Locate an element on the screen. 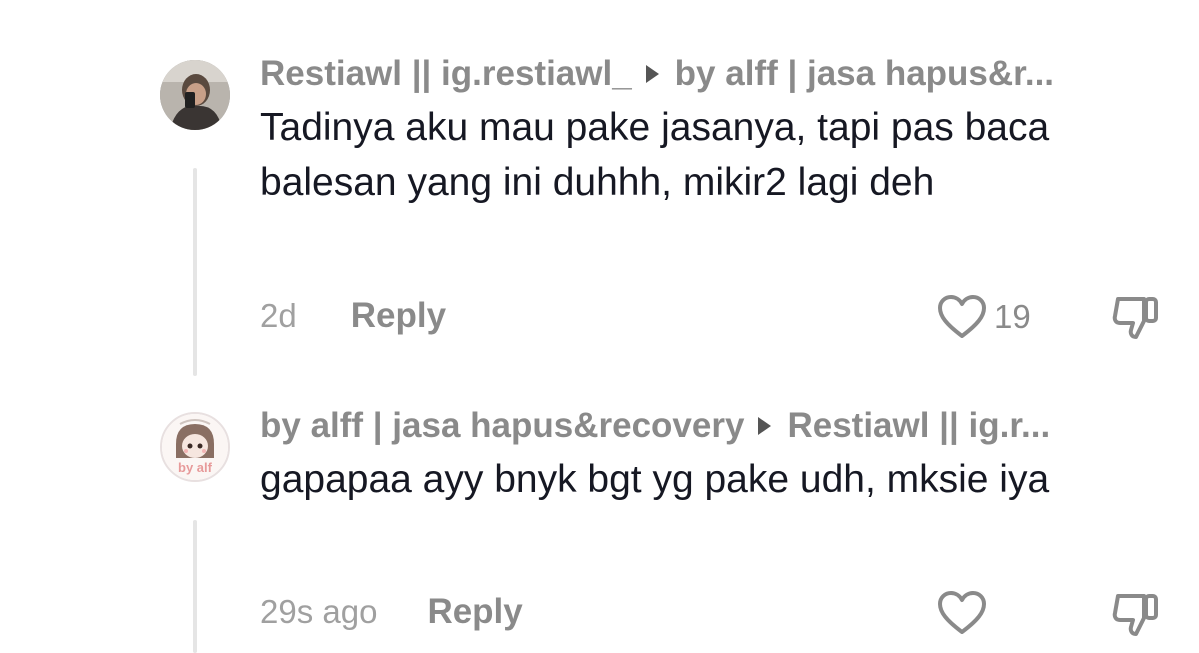 The height and width of the screenshot is (653, 1199). avatar-by-alff: by alf is located at coordinates (195, 447).